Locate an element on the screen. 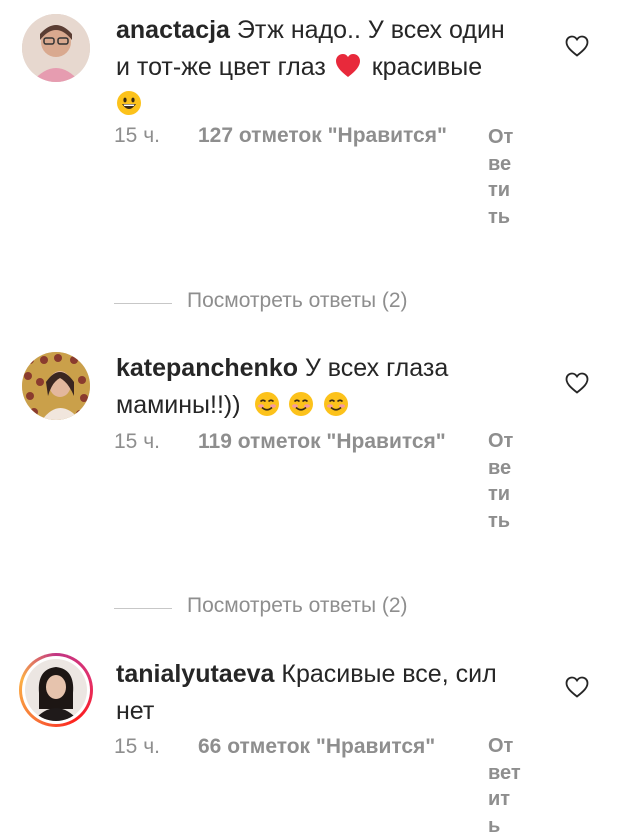 The image size is (625, 839). comment-text-line2: нет is located at coordinates (135, 711).